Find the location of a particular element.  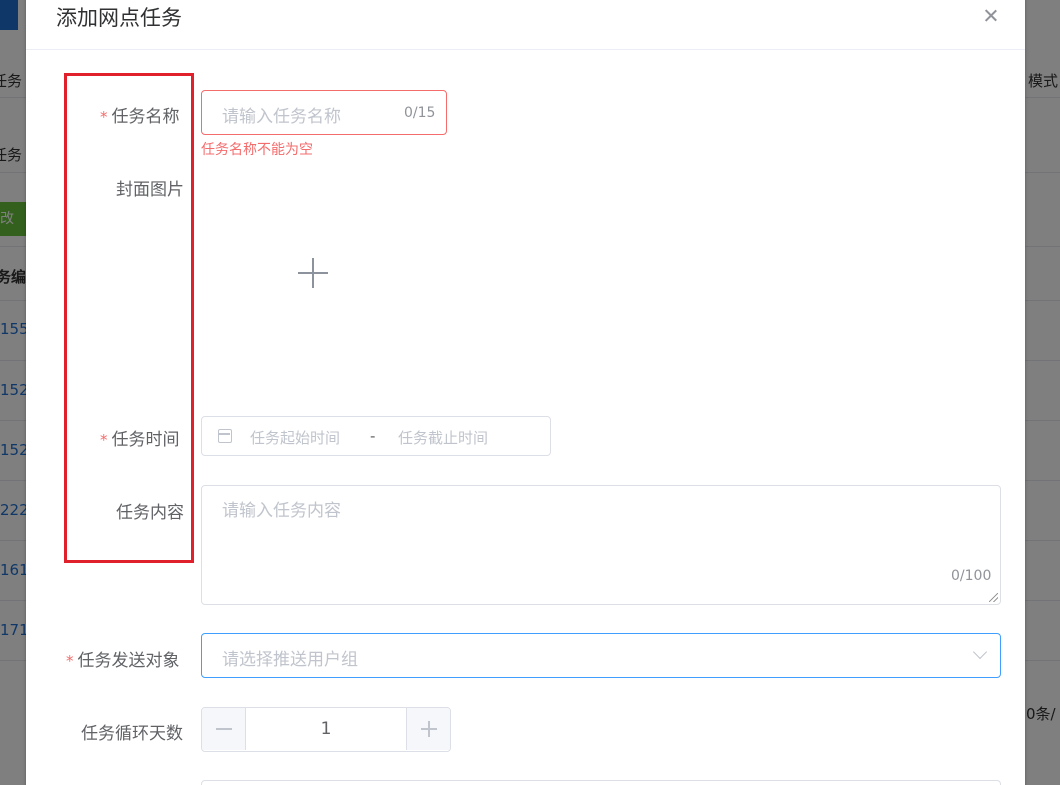

task-start-time-input: 任务起始时间 is located at coordinates (295, 437).